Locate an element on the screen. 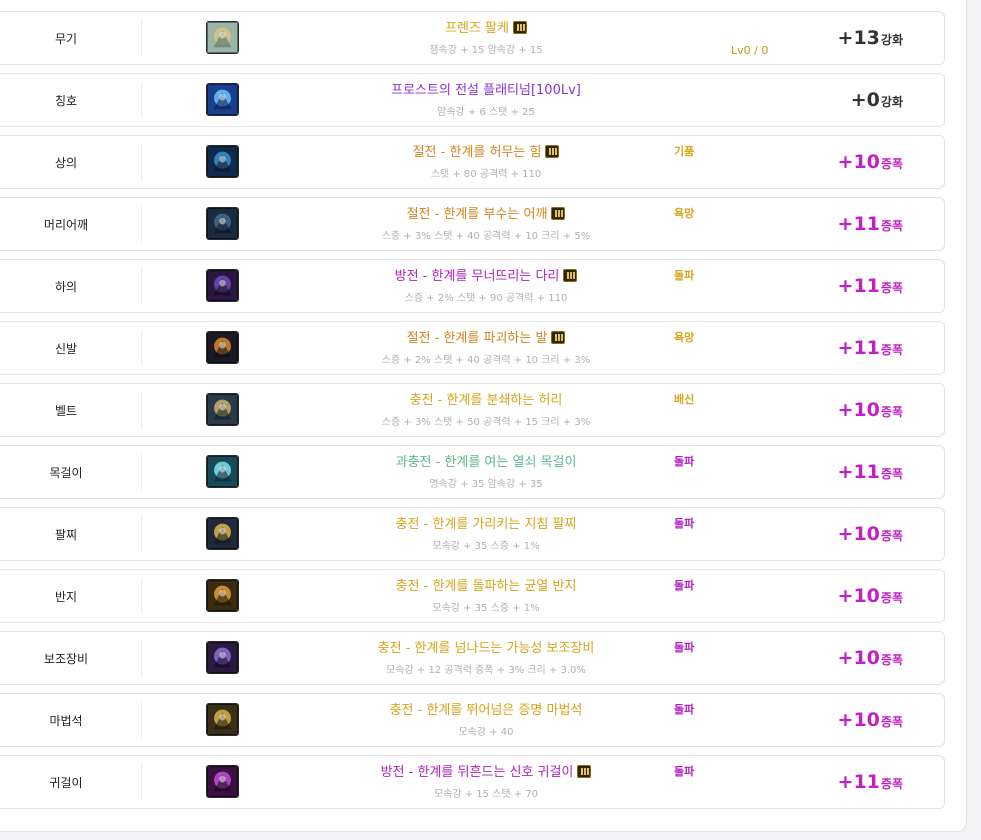  item-extra-tag: 기품 is located at coordinates (684, 151).